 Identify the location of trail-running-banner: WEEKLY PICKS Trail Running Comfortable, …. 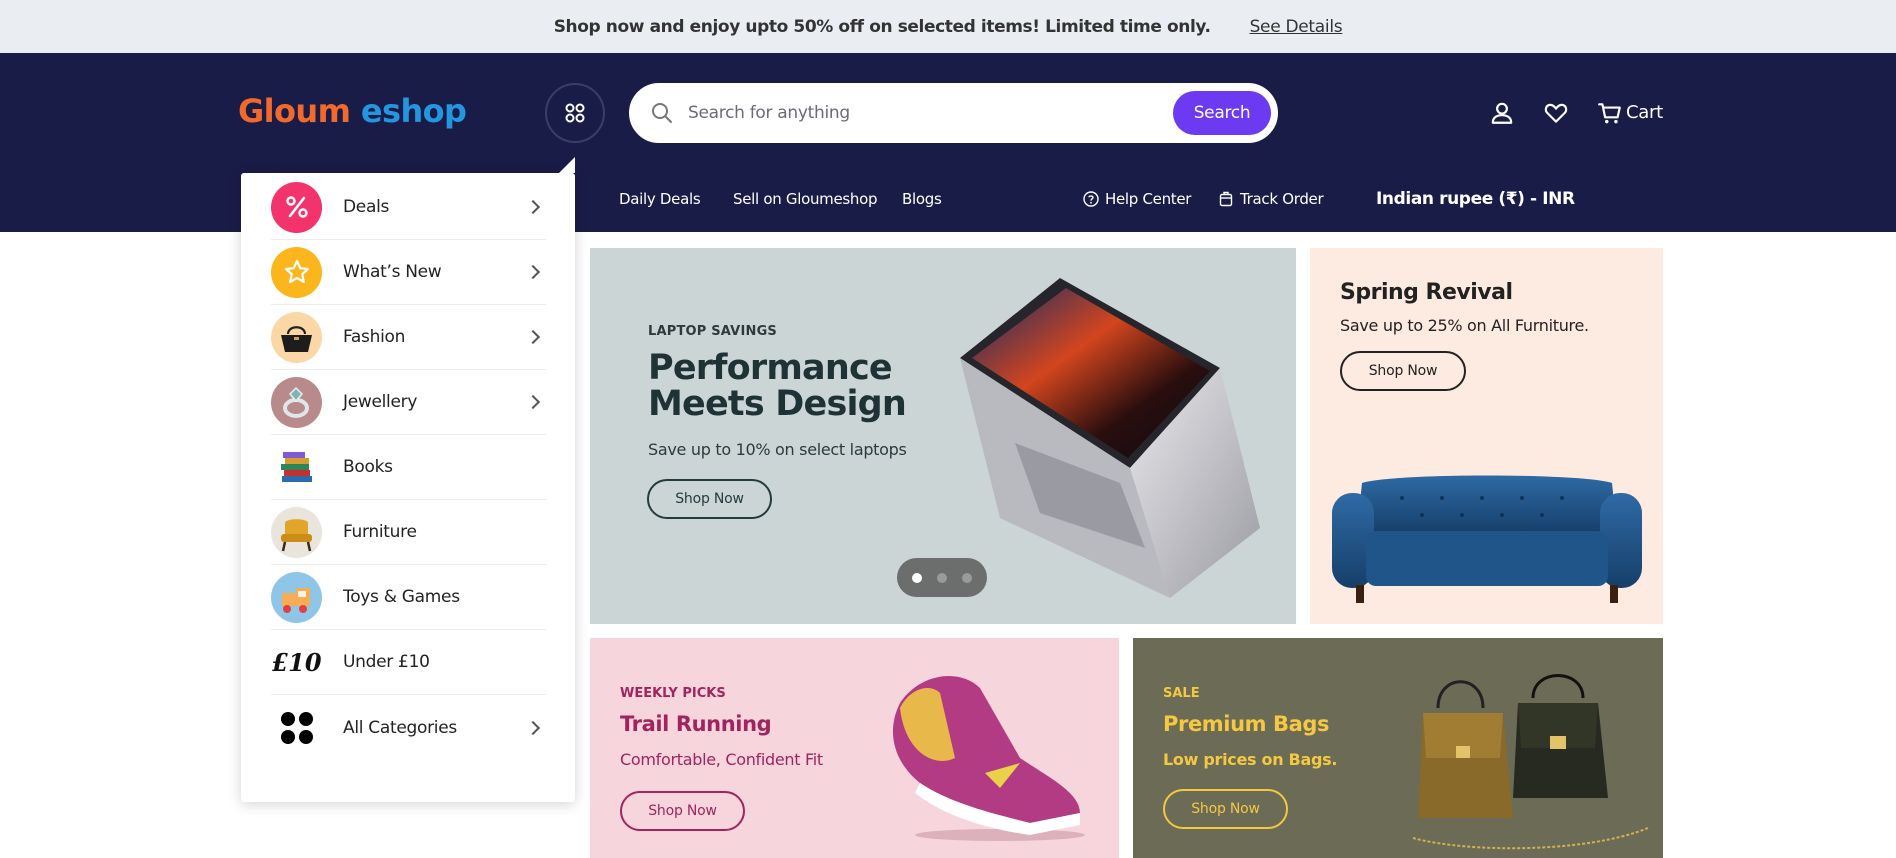
(854, 748).